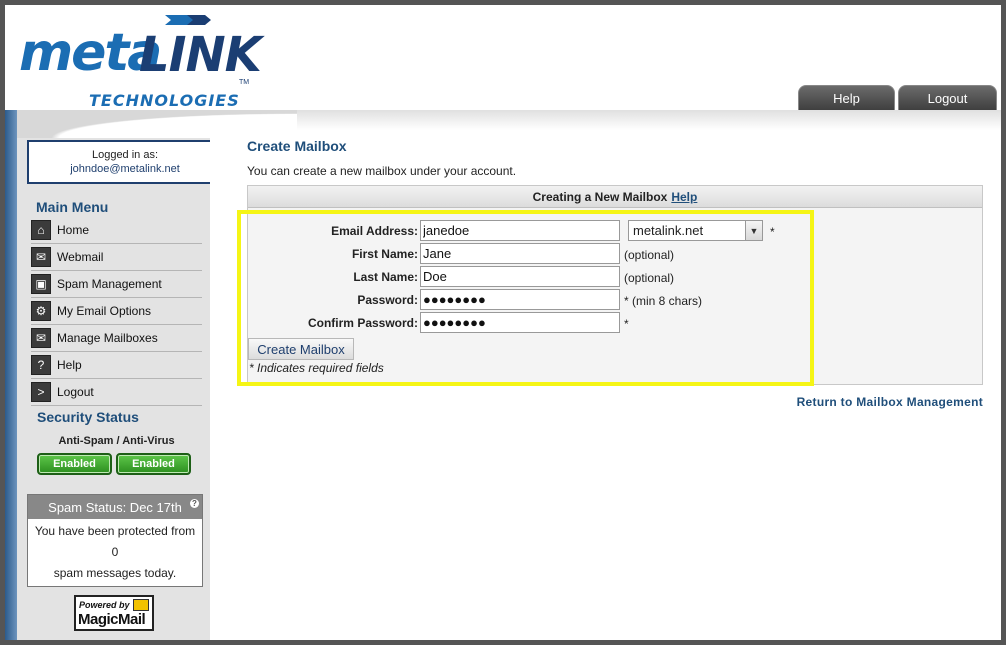 The image size is (1006, 645). I want to click on user-email: johndoe@metalink.net, so click(125, 169).